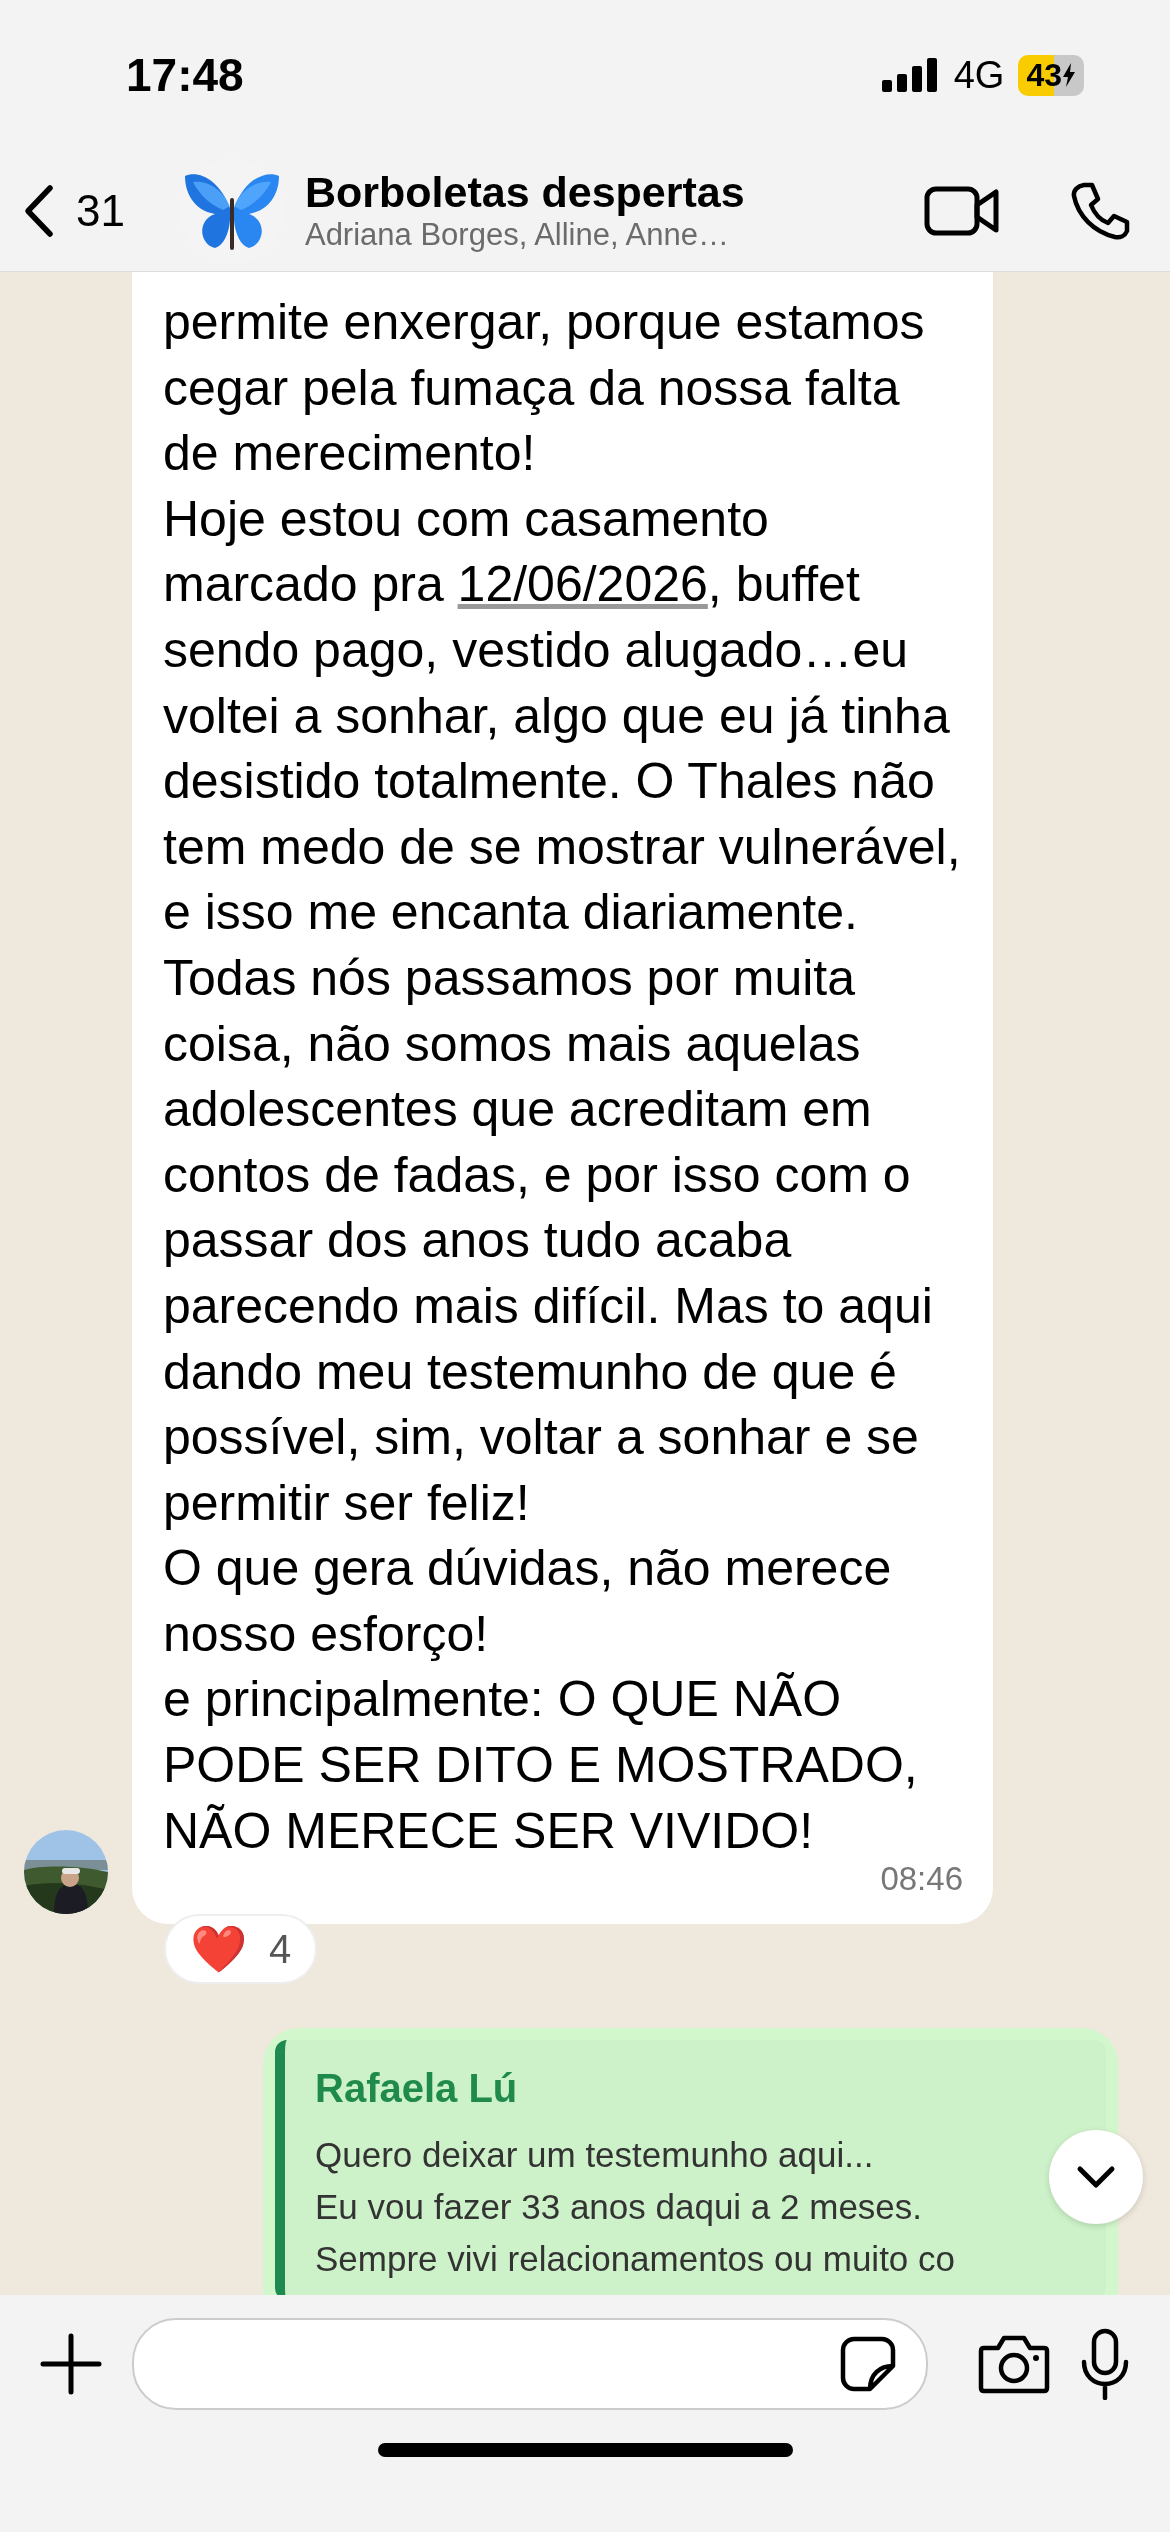 The height and width of the screenshot is (2532, 1170). Describe the element at coordinates (921, 1879) in the screenshot. I see `message-time: 08:46` at that location.